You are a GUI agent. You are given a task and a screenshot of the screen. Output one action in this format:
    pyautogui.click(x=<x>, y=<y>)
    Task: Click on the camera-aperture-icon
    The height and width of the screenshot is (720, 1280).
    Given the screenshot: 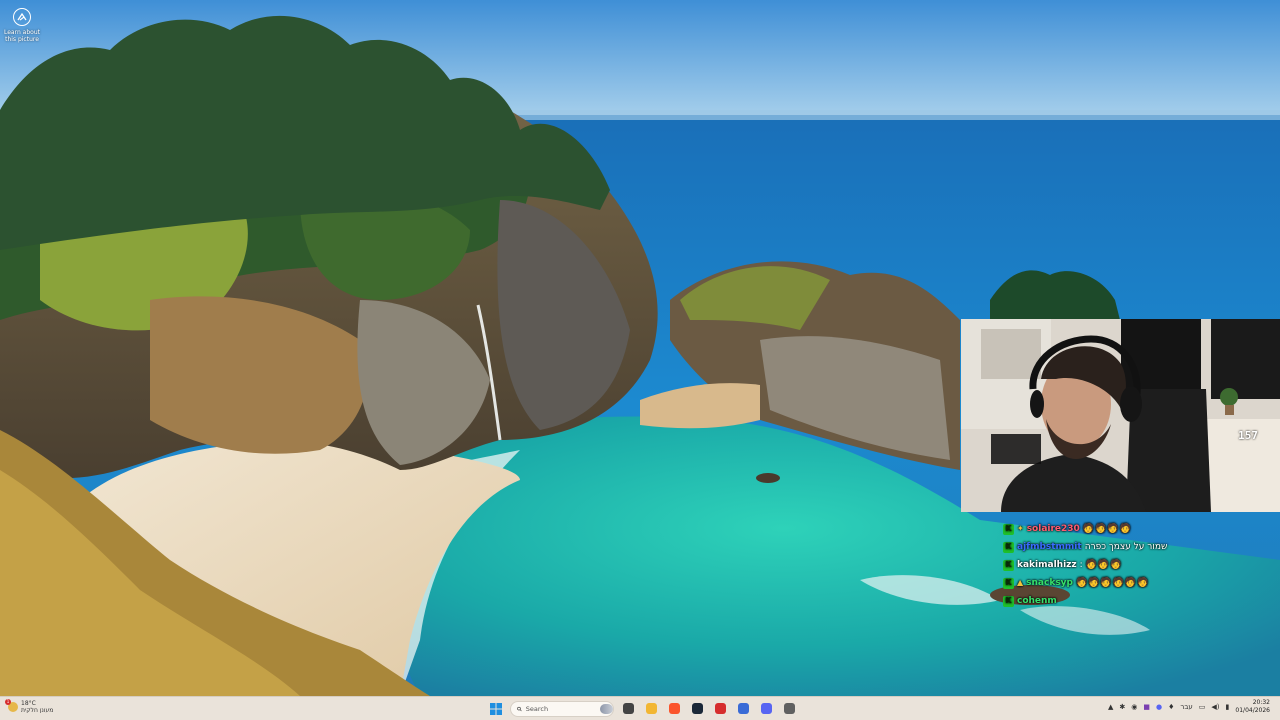 What is the action you would take?
    pyautogui.click(x=22, y=17)
    